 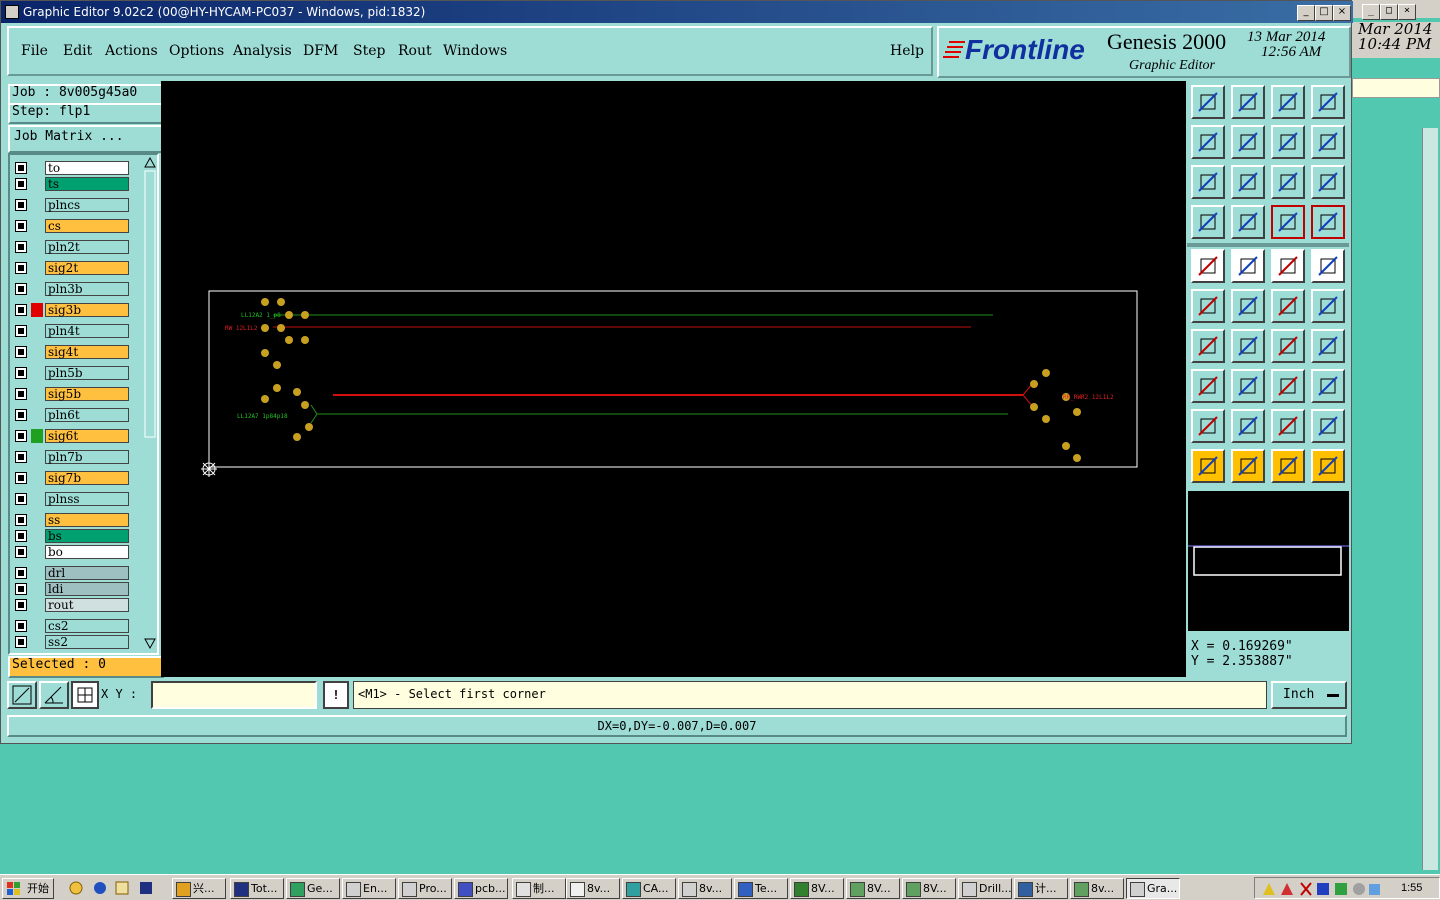 I want to click on redraw-tool, so click(x=1328, y=142).